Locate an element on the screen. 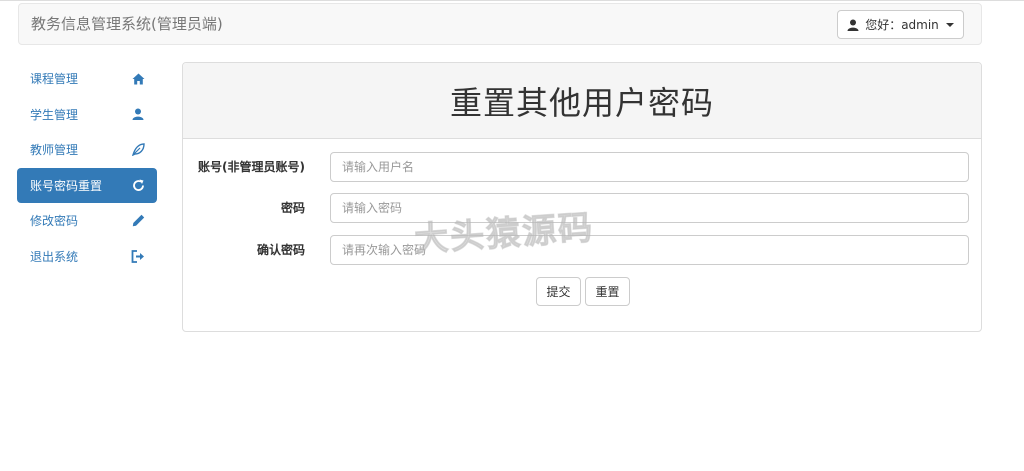 This screenshot has height=471, width=1024. sidebar-nav: 课程管理 学生管理 教师管理 账号密码重置 修改密码 退出系统 is located at coordinates (87, 167).